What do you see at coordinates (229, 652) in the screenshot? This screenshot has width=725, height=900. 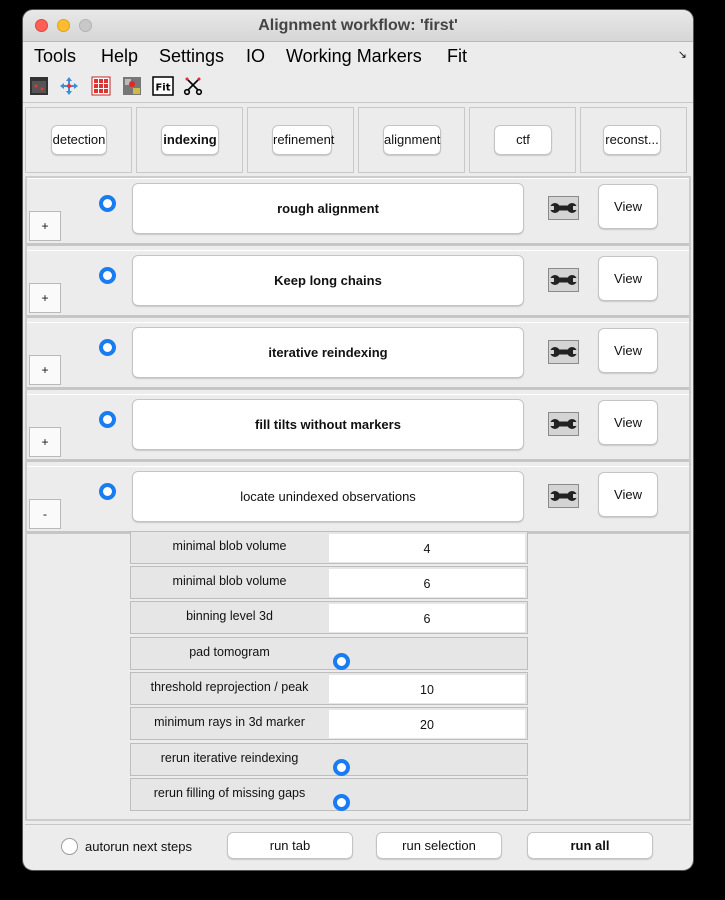 I see `param-label: pad tomogram` at bounding box center [229, 652].